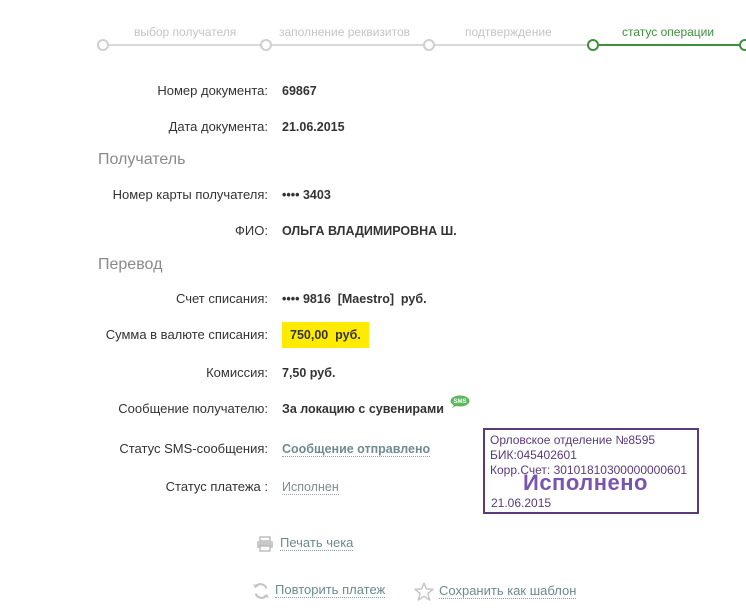  What do you see at coordinates (573, 440) in the screenshot?
I see `stamp-branch: Орловское отделение №8595` at bounding box center [573, 440].